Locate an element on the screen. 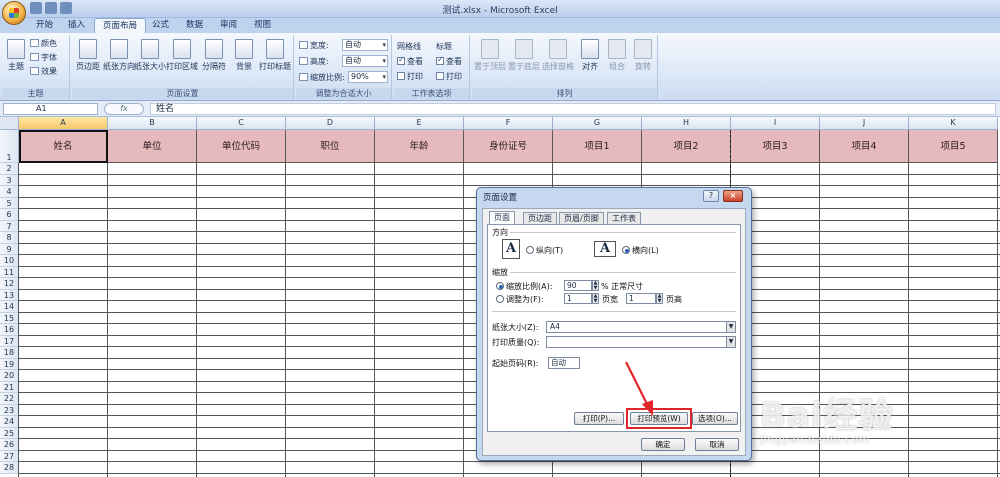 The image size is (1000, 477). header-cell-a1: 姓名 is located at coordinates (63, 146).